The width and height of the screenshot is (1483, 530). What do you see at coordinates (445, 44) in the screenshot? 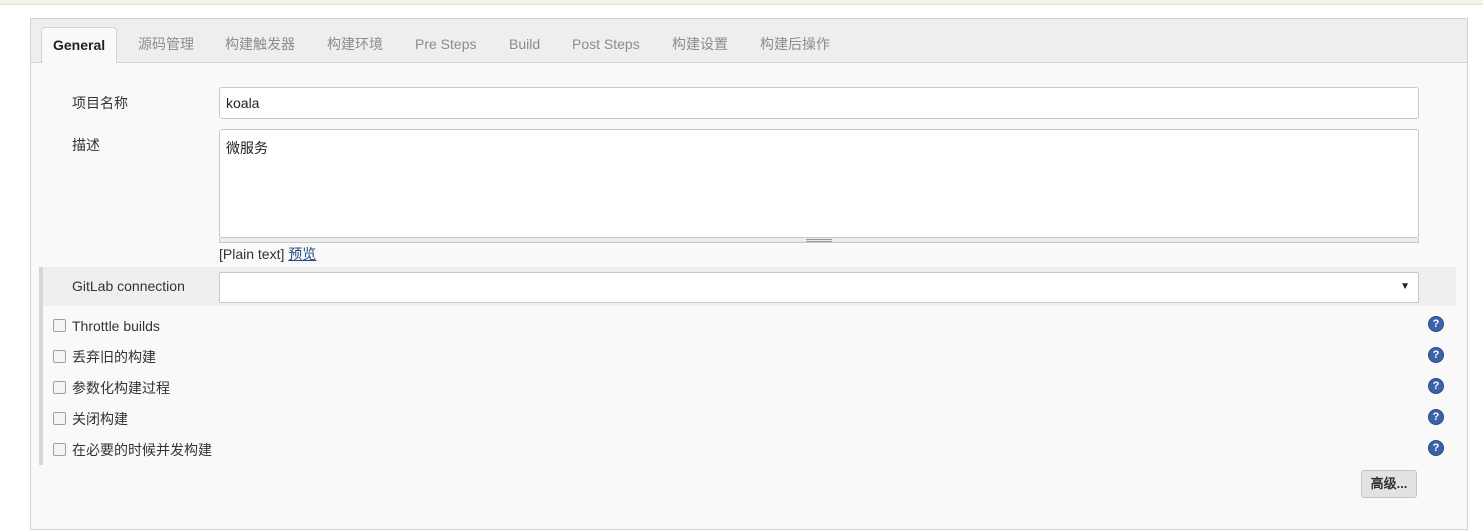
I see `tab-pre-steps: Pre Steps` at bounding box center [445, 44].